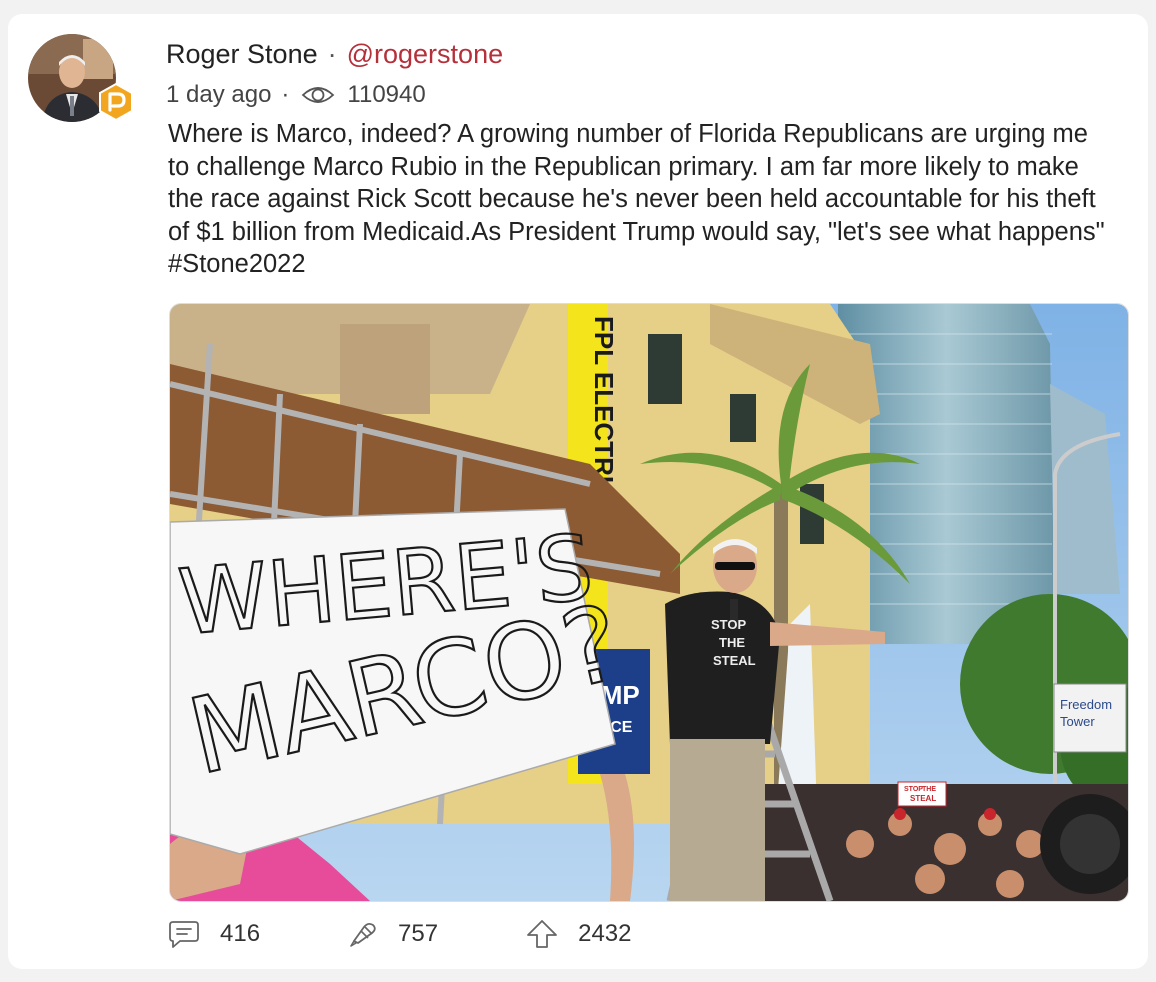  I want to click on small-sign-line3: STEAL, so click(923, 798).